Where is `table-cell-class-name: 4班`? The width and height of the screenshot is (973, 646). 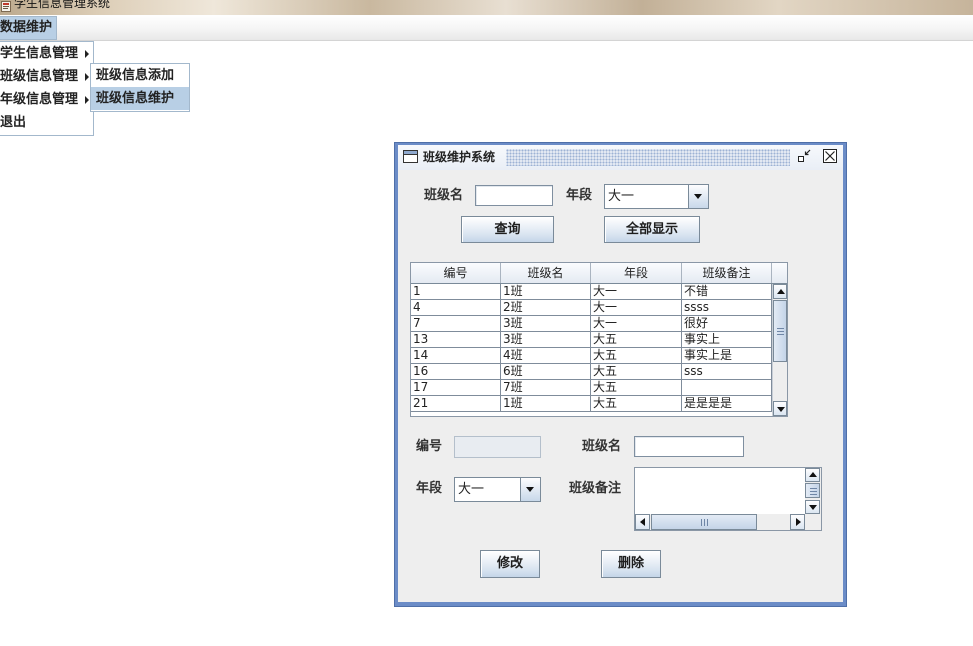 table-cell-class-name: 4班 is located at coordinates (546, 356).